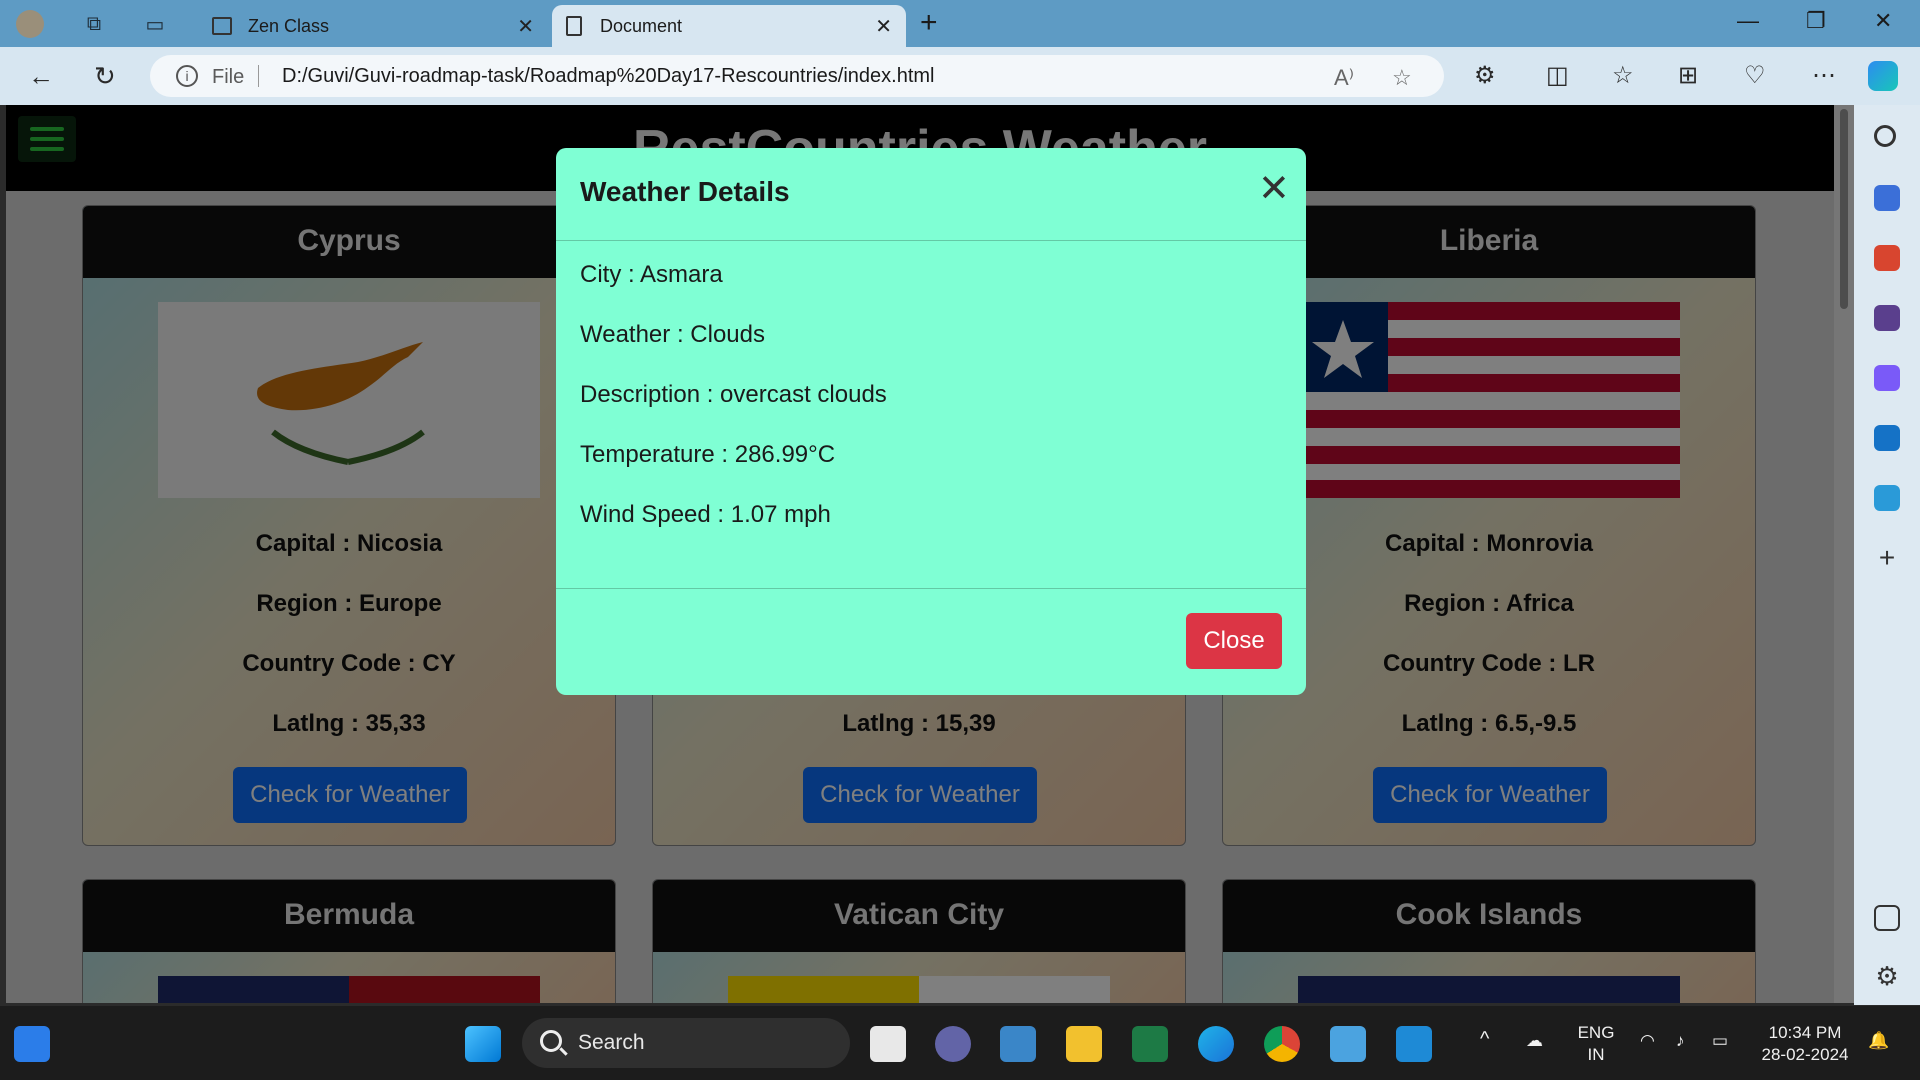 The width and height of the screenshot is (1920, 1080). I want to click on tools-icon, so click(1887, 258).